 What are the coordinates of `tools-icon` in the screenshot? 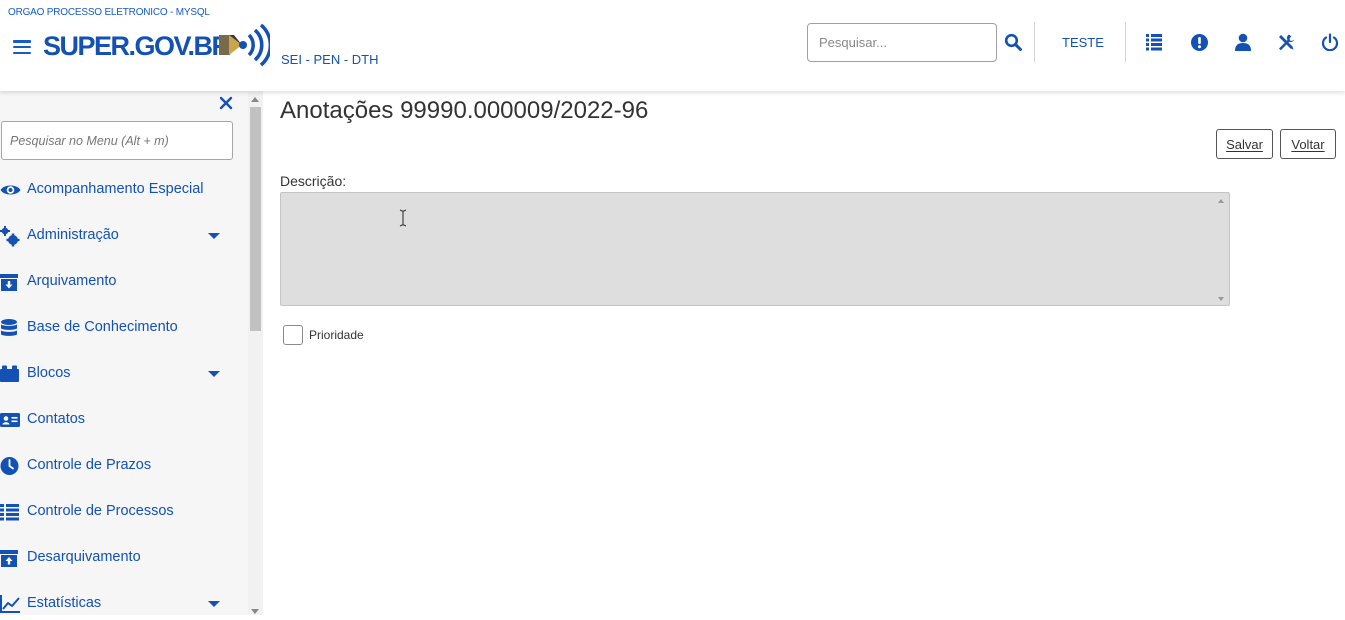 It's located at (1287, 43).